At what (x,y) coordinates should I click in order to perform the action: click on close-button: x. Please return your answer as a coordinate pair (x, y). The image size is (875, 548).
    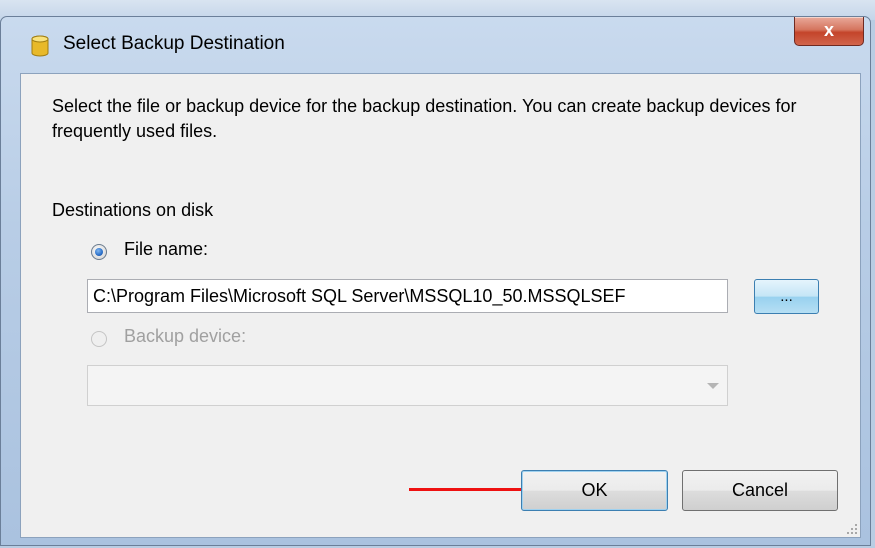
    Looking at the image, I should click on (829, 31).